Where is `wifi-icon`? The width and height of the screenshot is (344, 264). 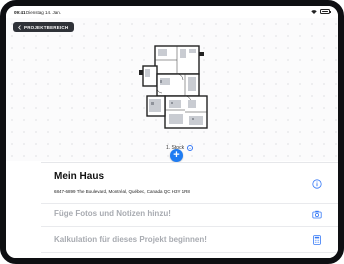 wifi-icon is located at coordinates (314, 11).